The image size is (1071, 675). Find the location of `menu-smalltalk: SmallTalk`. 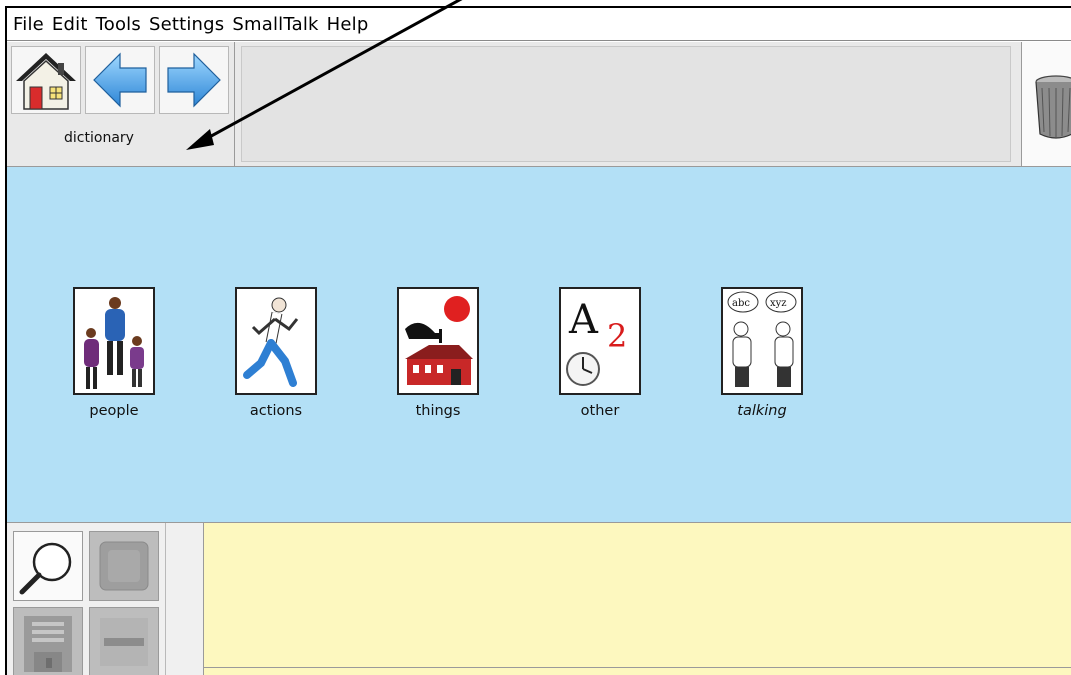

menu-smalltalk: SmallTalk is located at coordinates (275, 24).